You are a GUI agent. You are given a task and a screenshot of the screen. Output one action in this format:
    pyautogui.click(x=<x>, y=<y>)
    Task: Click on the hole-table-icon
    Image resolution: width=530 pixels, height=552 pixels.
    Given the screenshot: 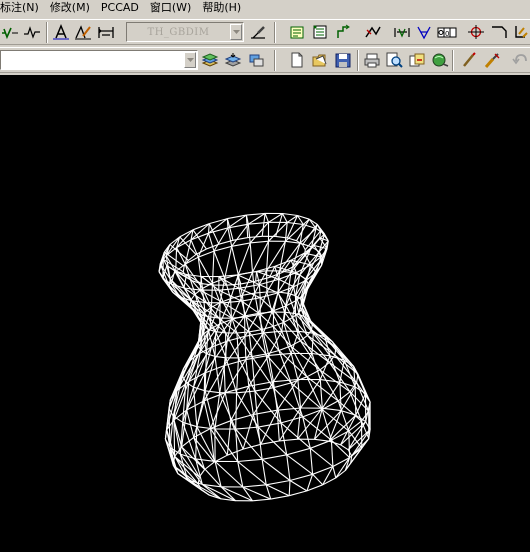 What is the action you would take?
    pyautogui.click(x=320, y=32)
    